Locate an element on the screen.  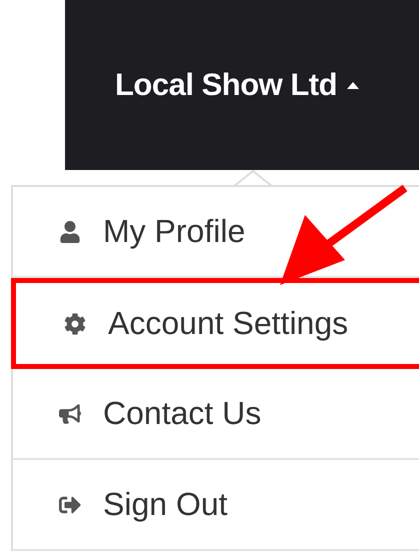
megaphone-icon is located at coordinates (70, 413).